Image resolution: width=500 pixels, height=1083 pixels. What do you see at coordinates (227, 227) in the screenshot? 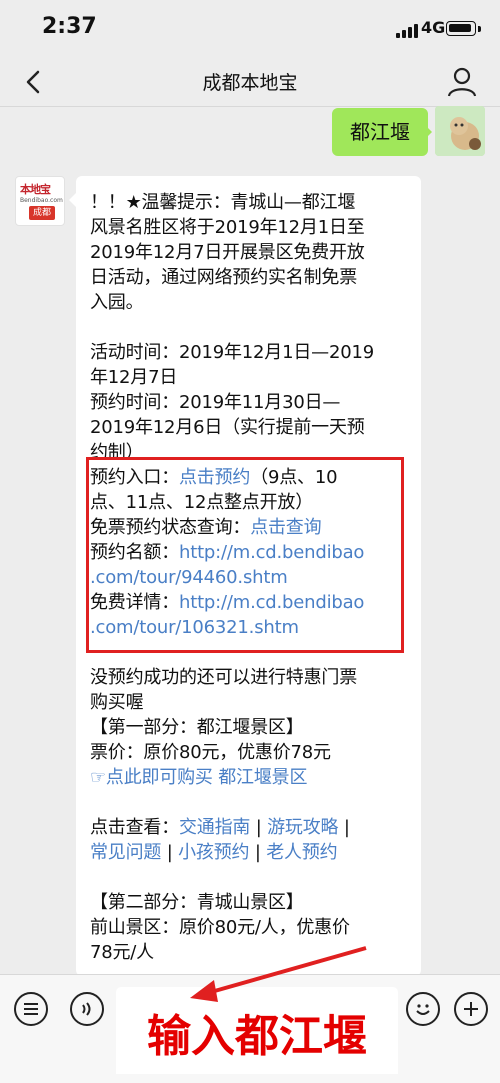
I see `message-line: 风景名胜区将于2019年12月1日至` at bounding box center [227, 227].